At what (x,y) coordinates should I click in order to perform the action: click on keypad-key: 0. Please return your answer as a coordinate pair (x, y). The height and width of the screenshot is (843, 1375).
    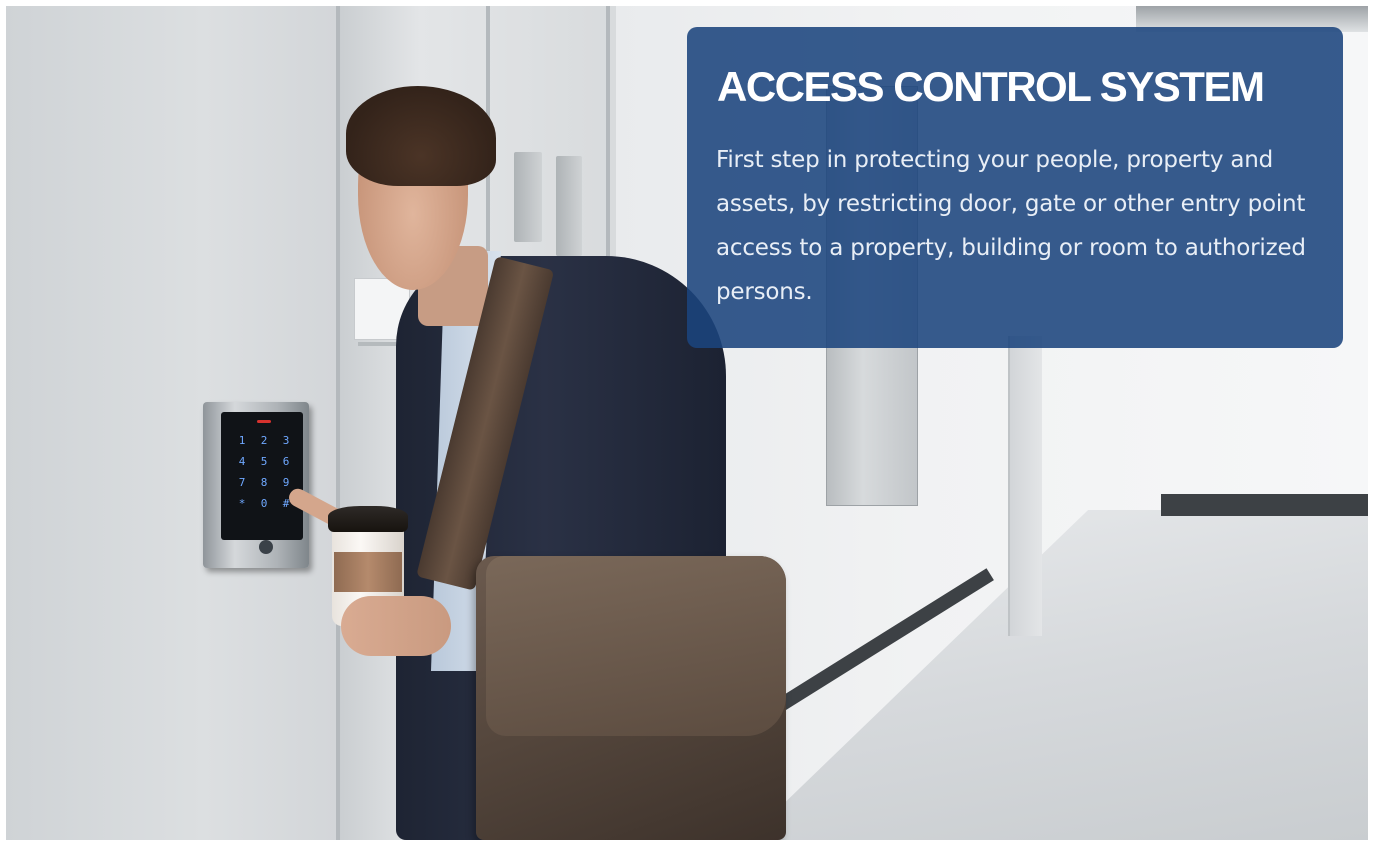
    Looking at the image, I should click on (264, 503).